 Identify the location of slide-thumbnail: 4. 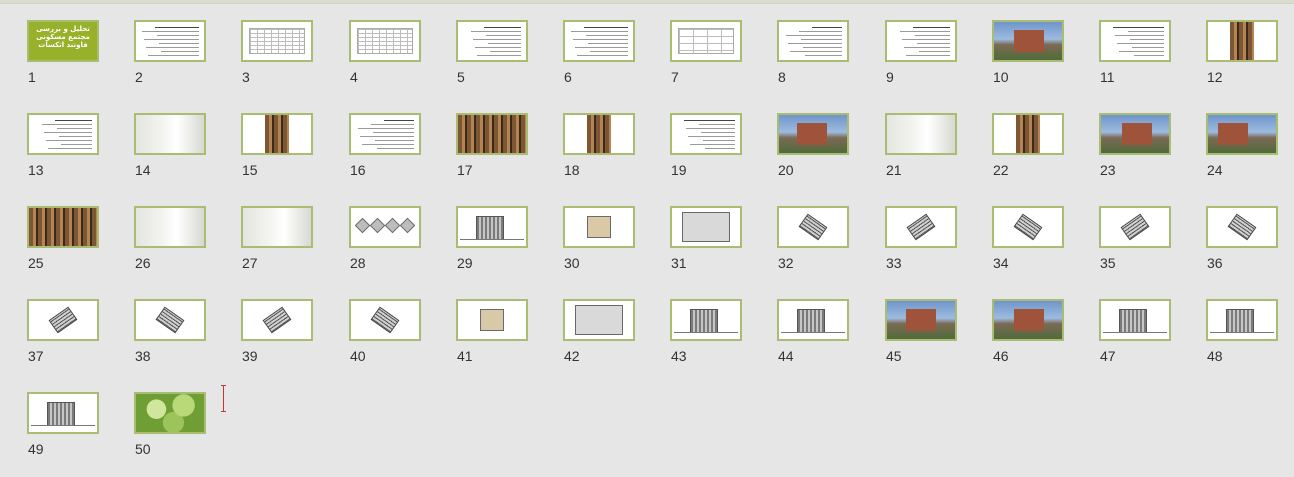
(385, 60).